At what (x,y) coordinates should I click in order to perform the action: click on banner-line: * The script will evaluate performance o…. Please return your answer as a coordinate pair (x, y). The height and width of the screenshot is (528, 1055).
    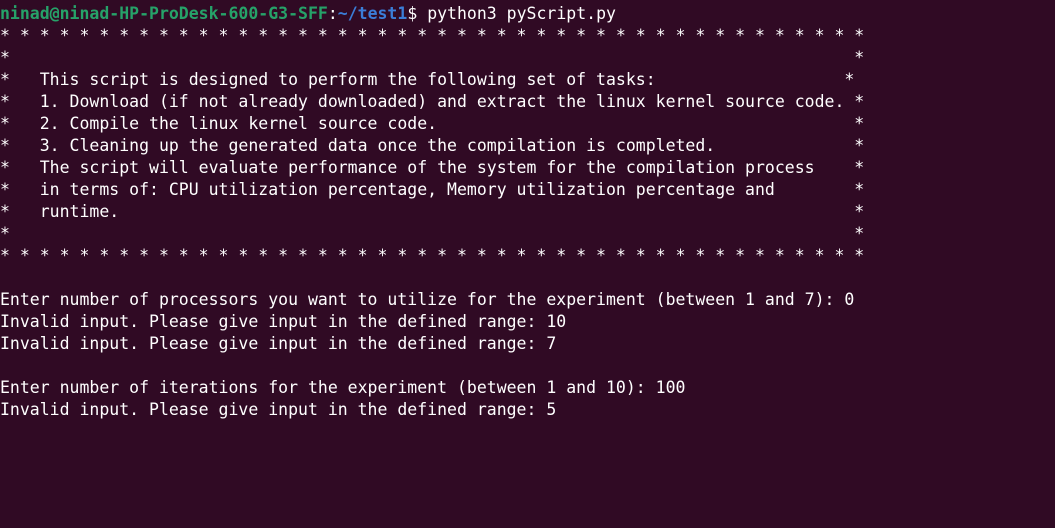
    Looking at the image, I should click on (432, 167).